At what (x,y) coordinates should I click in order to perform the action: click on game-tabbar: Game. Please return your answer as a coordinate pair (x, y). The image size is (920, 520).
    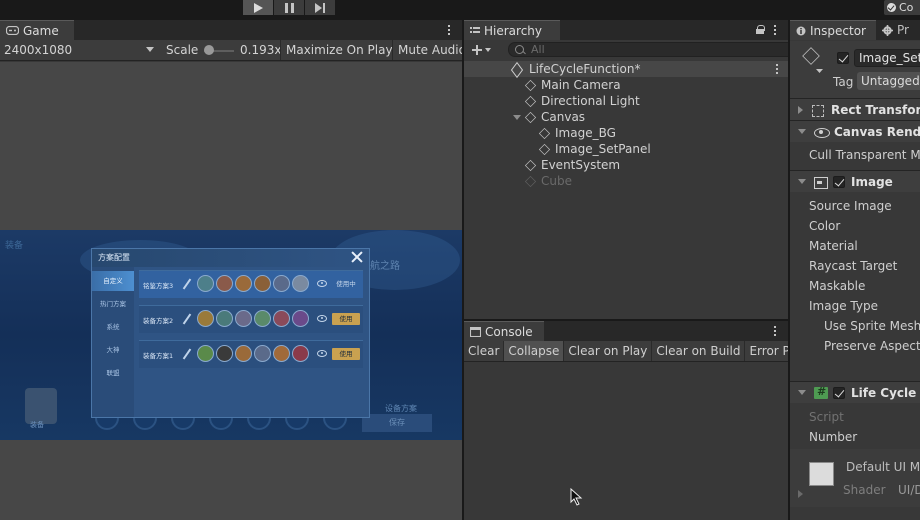
    Looking at the image, I should click on (231, 30).